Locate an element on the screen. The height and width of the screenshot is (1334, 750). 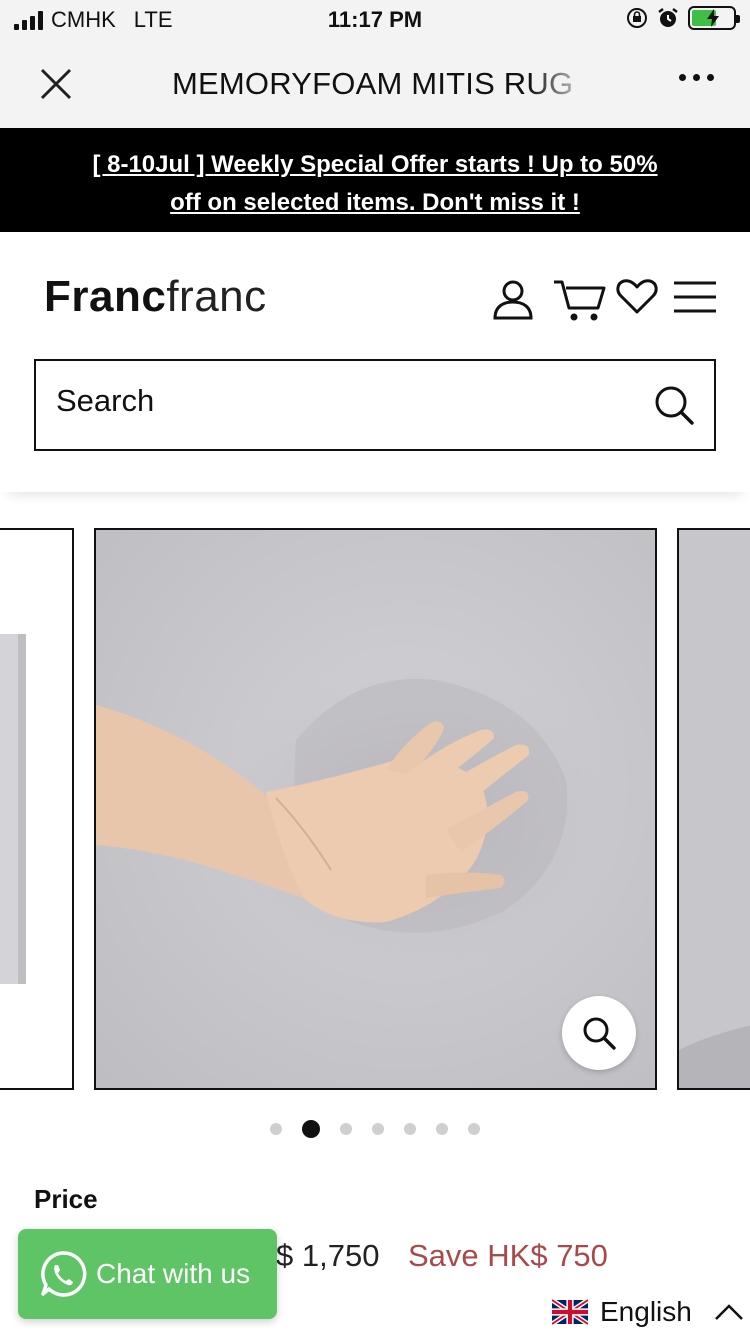
chat-button: Chat with us is located at coordinates (147, 1274).